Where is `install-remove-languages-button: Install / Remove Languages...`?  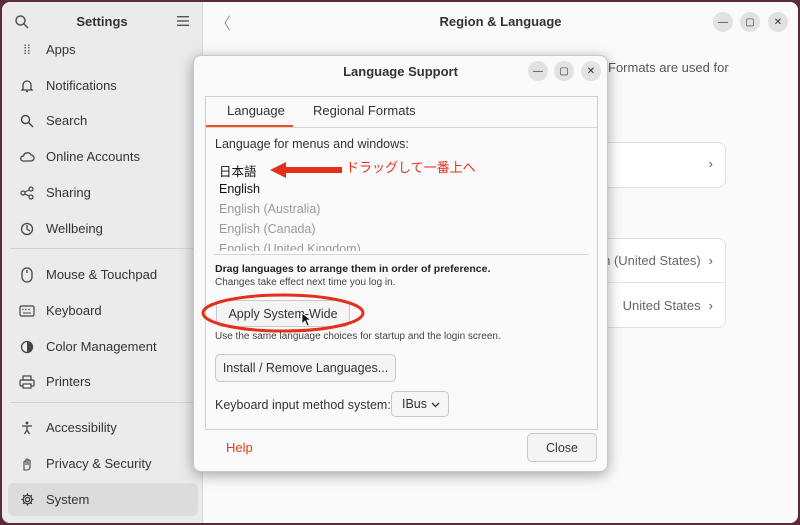
install-remove-languages-button: Install / Remove Languages... is located at coordinates (305, 368).